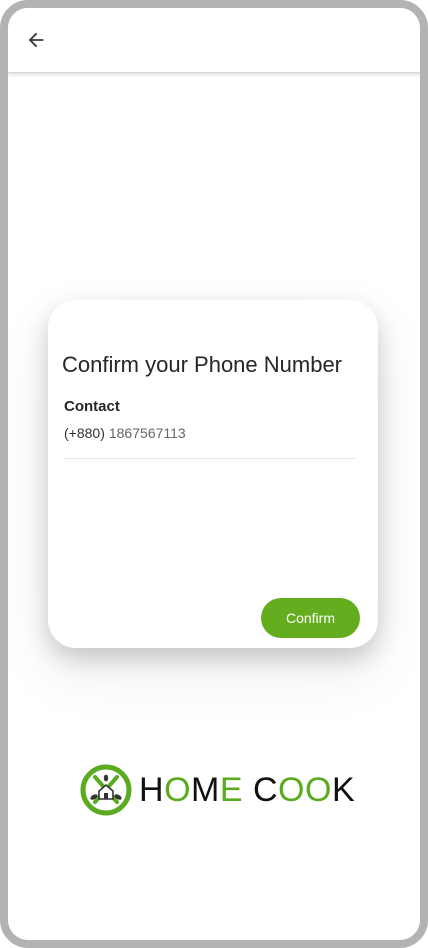 The image size is (428, 948). Describe the element at coordinates (343, 789) in the screenshot. I see `brand-letter: K` at that location.